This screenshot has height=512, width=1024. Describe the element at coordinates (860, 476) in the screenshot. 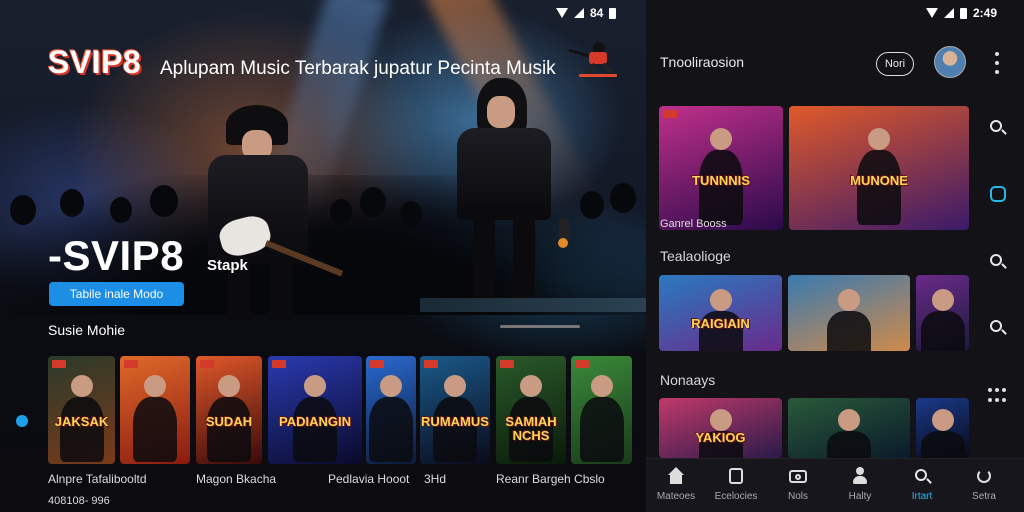

I see `profile-icon` at that location.